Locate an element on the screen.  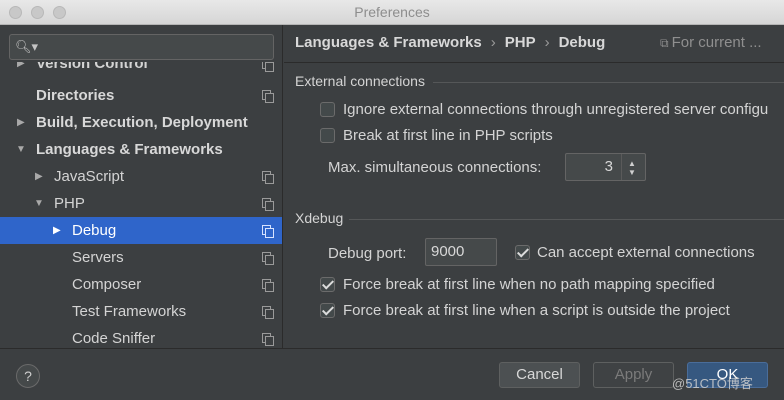
external-connections-title: External connections is located at coordinates (360, 81).